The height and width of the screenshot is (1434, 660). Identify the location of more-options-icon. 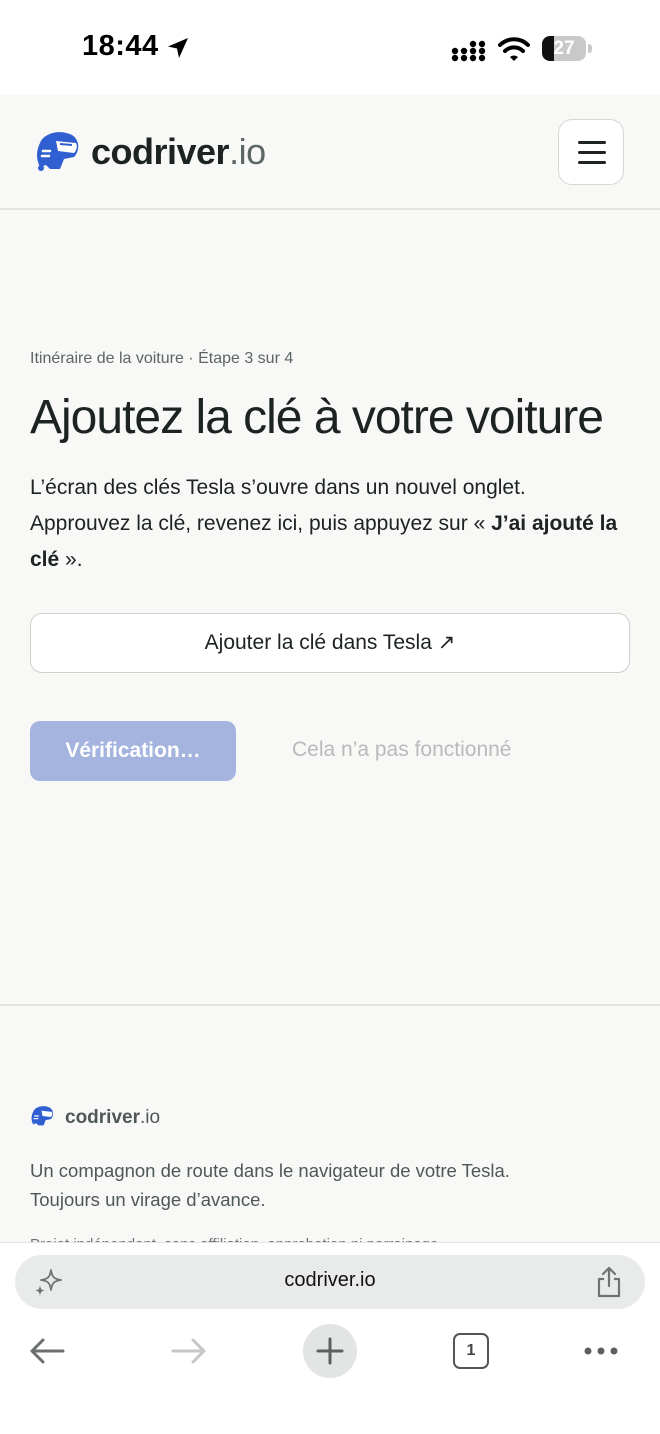
(601, 1351).